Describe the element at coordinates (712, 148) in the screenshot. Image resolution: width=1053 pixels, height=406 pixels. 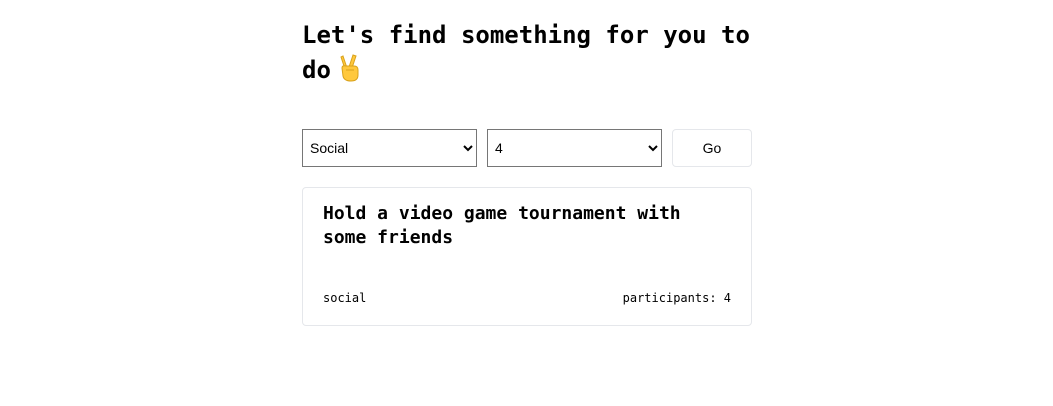
I see `go-button: Go` at that location.